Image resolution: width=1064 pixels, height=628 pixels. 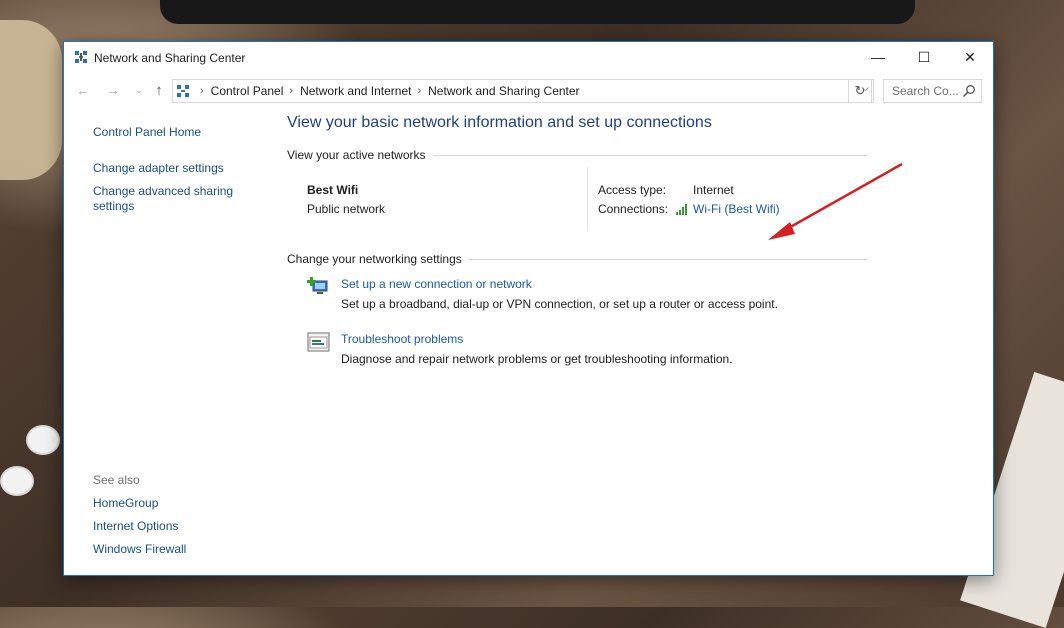 What do you see at coordinates (158, 168) in the screenshot?
I see `sidebar-item-change-adapter-settings: Change adapter settings` at bounding box center [158, 168].